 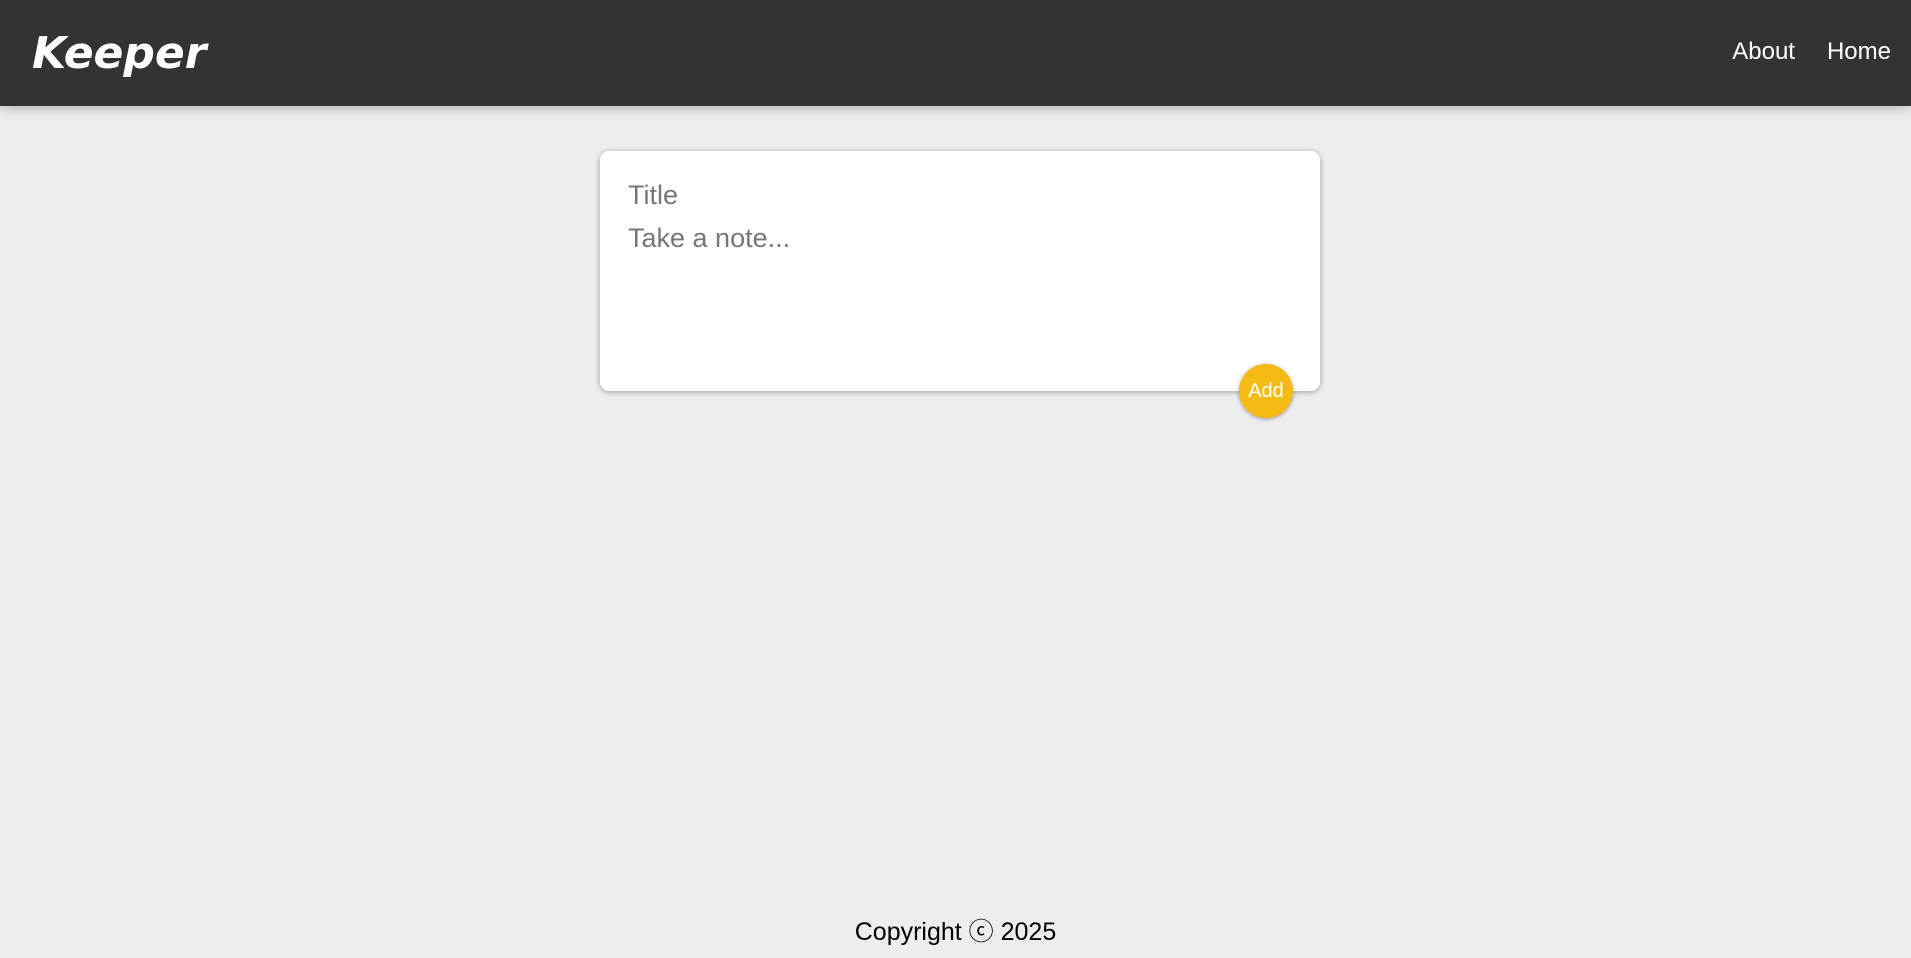 I want to click on copyright-text: Copyright ⓒ 2025, so click(x=955, y=932).